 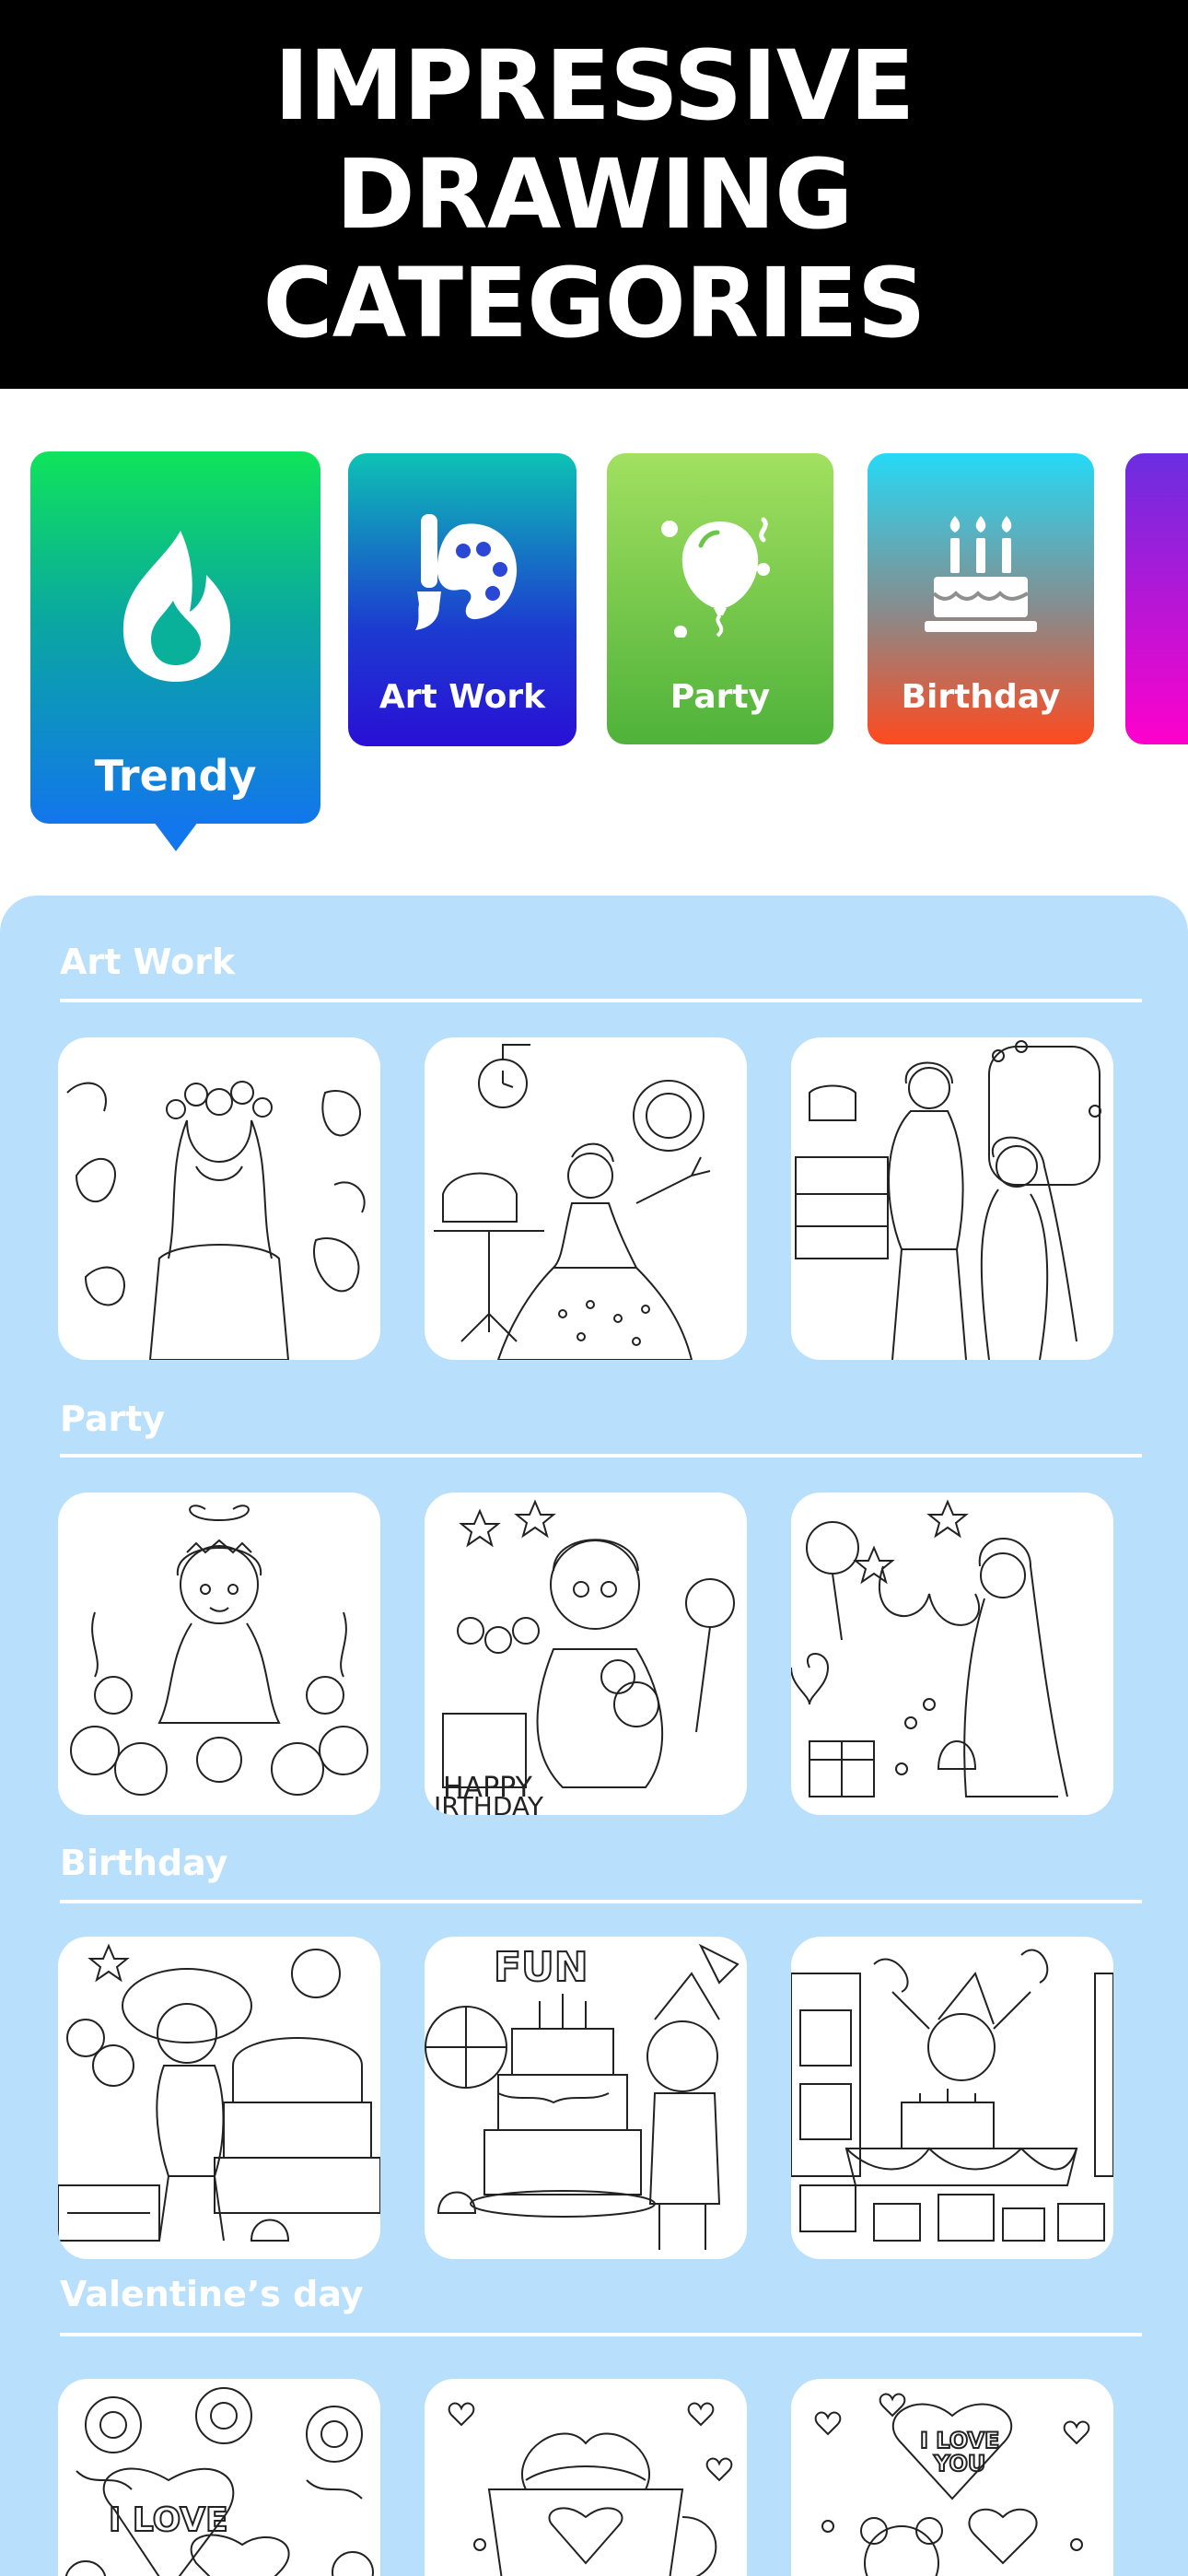 I want to click on section-title-valentines-day: Valentine’s day, so click(x=212, y=2294).